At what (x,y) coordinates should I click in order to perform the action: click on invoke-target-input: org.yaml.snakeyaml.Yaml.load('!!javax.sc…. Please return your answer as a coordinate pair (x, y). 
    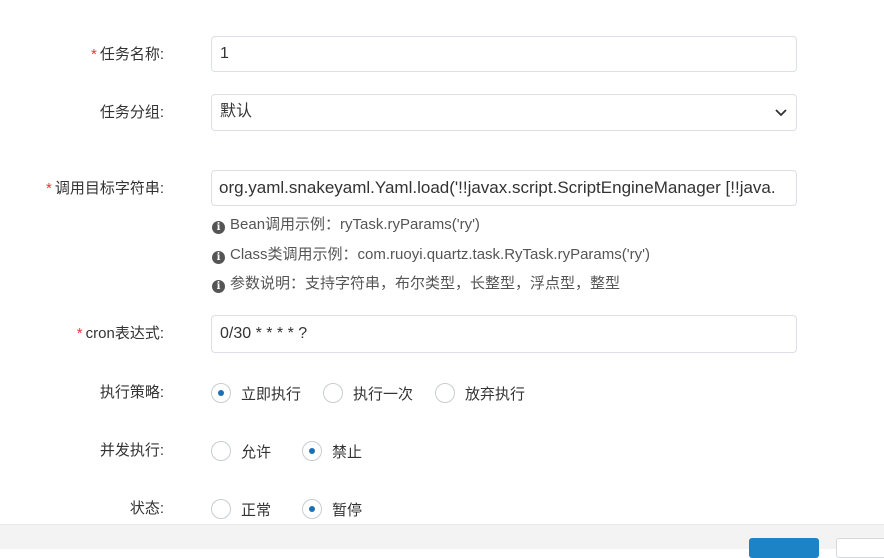
    Looking at the image, I should click on (504, 188).